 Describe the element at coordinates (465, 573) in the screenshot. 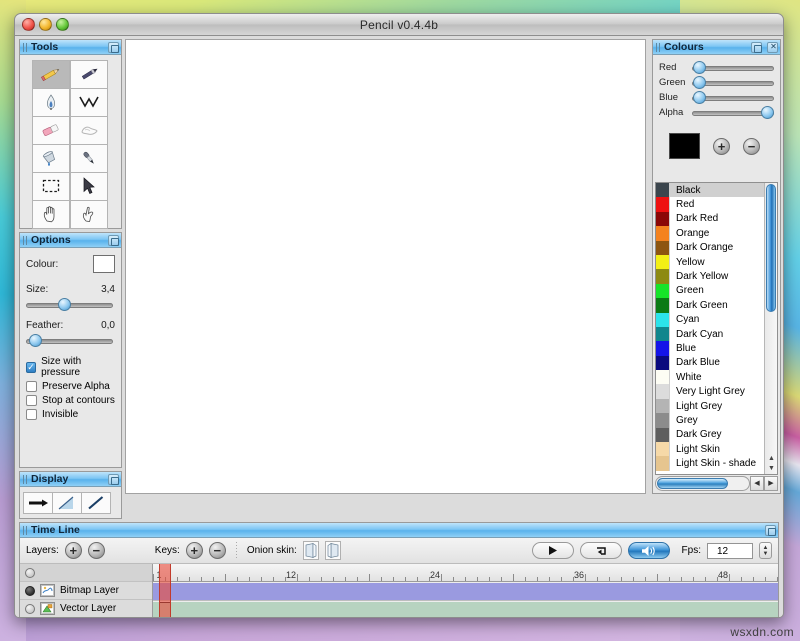

I see `timeline-ruler: 112243648` at that location.